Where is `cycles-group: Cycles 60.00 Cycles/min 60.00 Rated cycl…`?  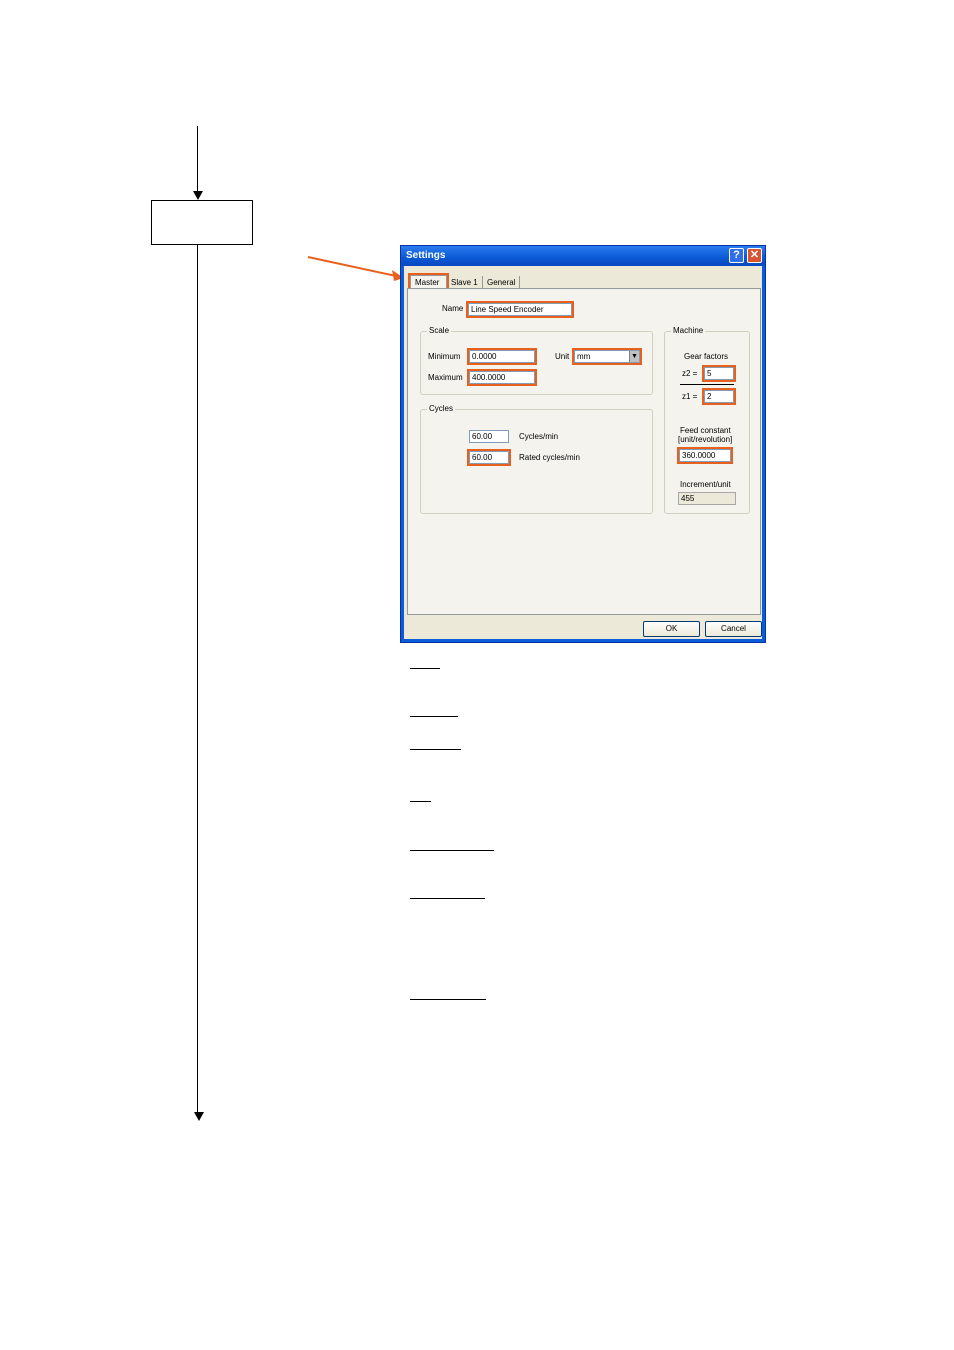 cycles-group: Cycles 60.00 Cycles/min 60.00 Rated cycl… is located at coordinates (536, 459).